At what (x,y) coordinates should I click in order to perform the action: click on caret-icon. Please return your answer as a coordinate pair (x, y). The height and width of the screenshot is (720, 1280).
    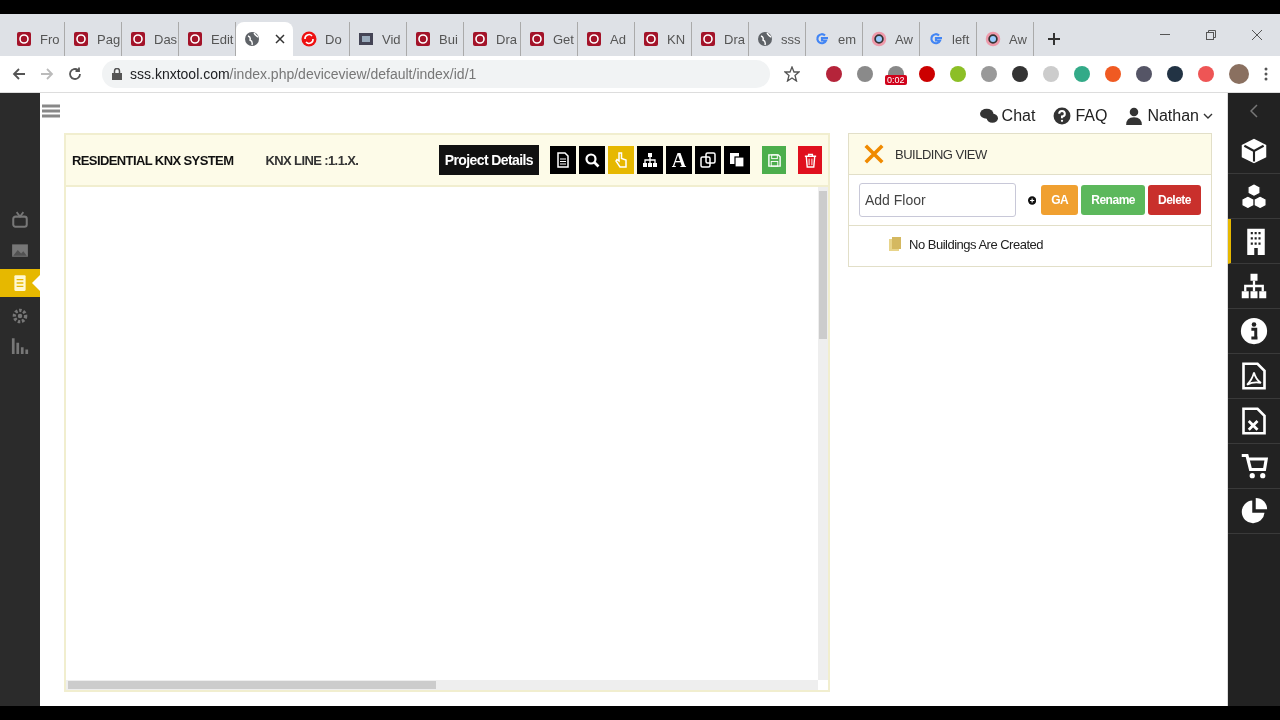
    Looking at the image, I should click on (1208, 116).